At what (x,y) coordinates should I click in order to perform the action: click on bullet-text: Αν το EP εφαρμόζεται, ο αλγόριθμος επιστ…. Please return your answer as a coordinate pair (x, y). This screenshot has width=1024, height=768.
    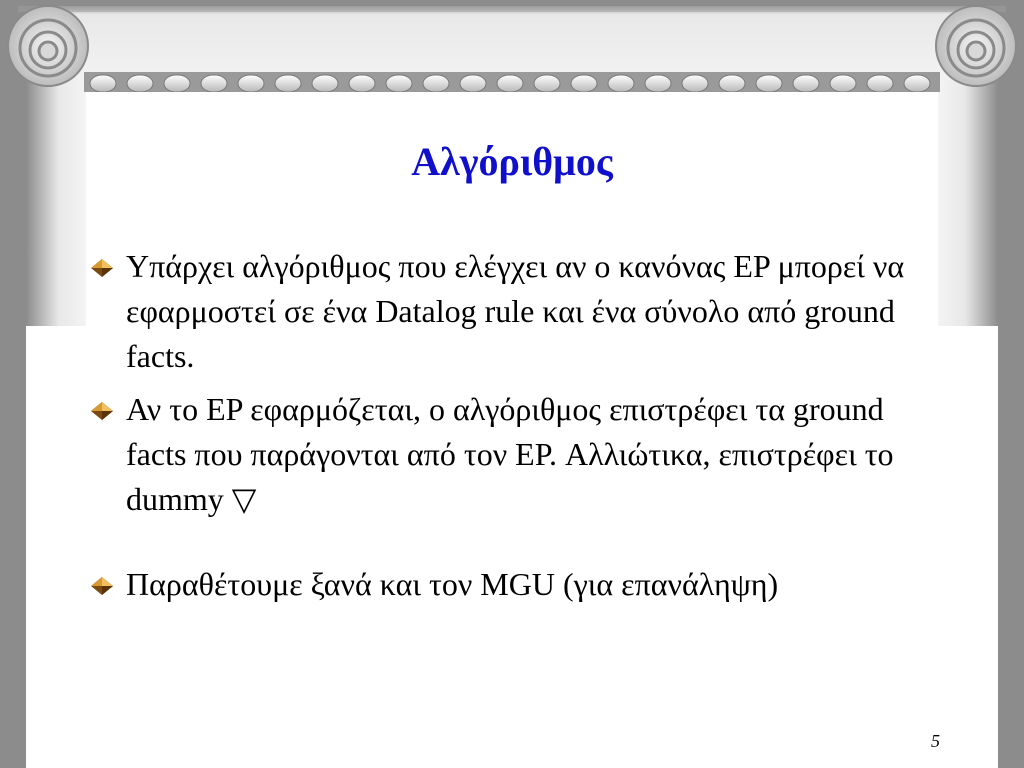
    Looking at the image, I should click on (510, 454).